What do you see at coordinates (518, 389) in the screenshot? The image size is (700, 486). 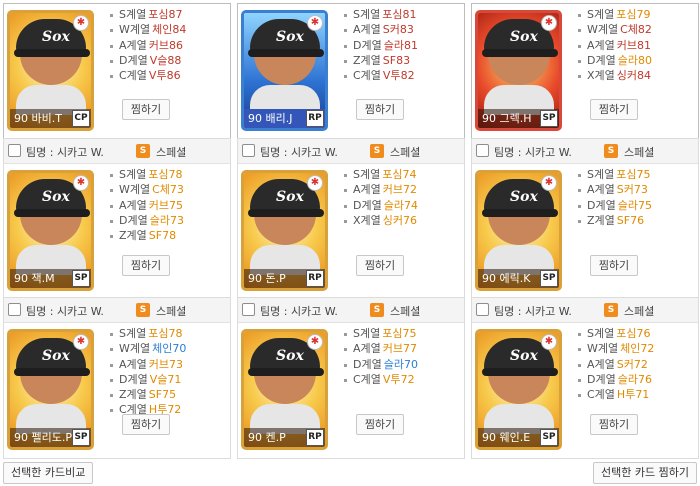 I see `player-card-image: Sox ✱ 90 웨인.E SP` at bounding box center [518, 389].